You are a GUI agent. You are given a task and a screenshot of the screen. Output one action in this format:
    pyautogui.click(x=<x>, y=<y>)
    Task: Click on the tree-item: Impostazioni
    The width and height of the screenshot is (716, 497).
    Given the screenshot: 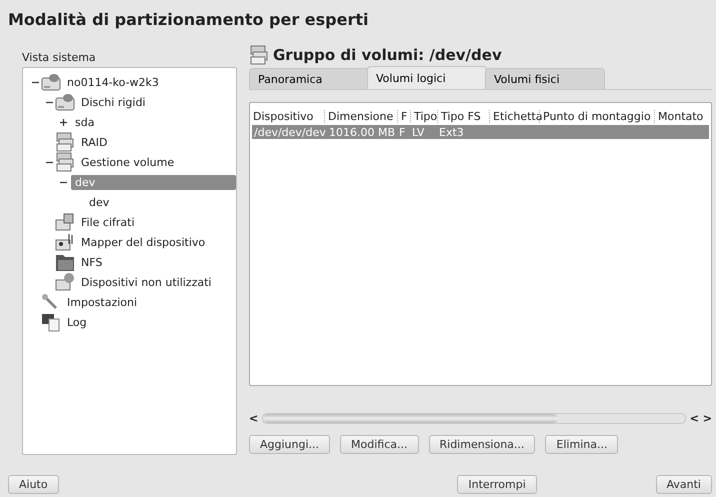 What is the action you would take?
    pyautogui.click(x=102, y=302)
    